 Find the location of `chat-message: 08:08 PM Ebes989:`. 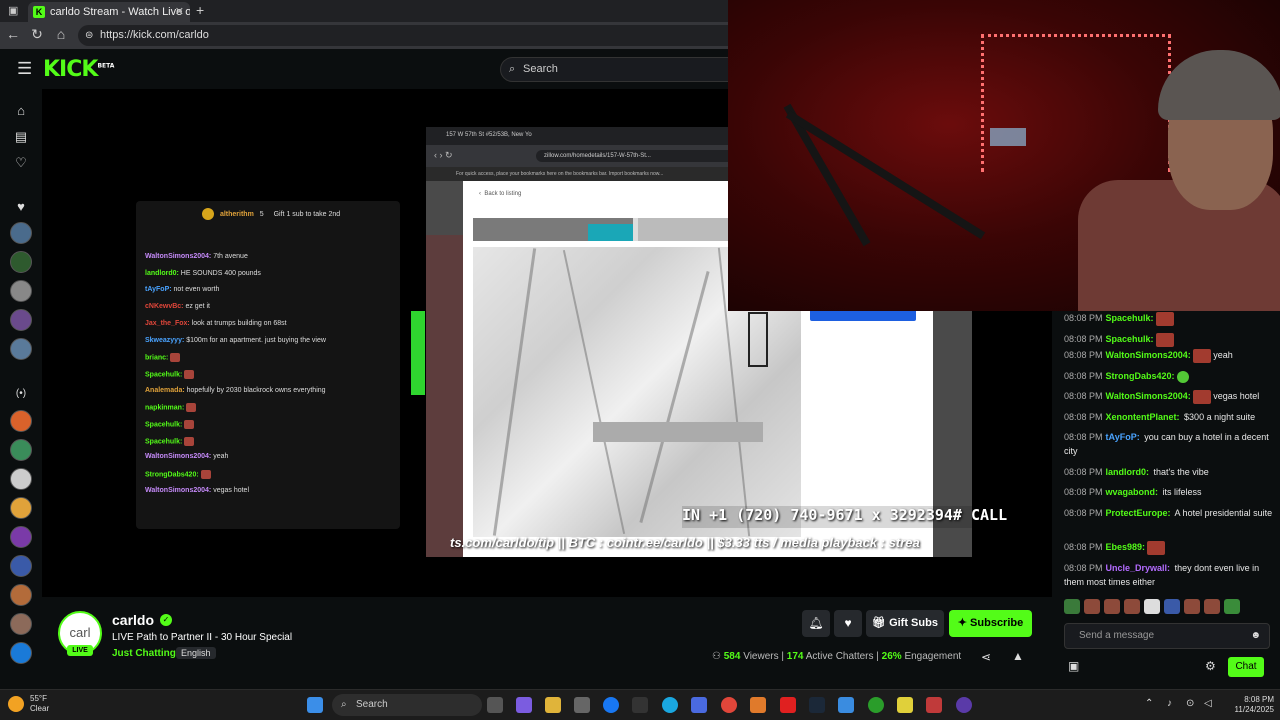

chat-message: 08:08 PM Ebes989: is located at coordinates (1171, 547).